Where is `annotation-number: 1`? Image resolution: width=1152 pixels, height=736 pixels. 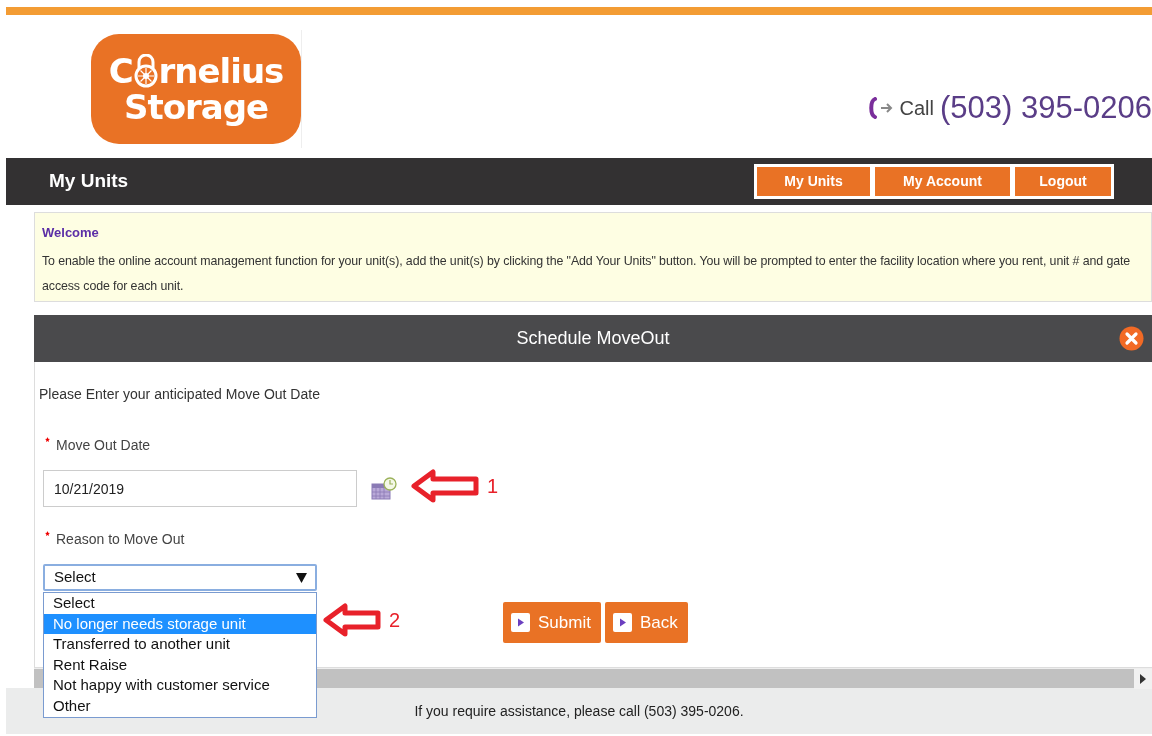
annotation-number: 1 is located at coordinates (493, 486).